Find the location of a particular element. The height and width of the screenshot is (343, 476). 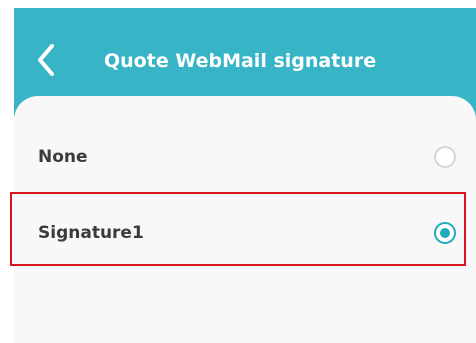

option-label: None is located at coordinates (63, 157).